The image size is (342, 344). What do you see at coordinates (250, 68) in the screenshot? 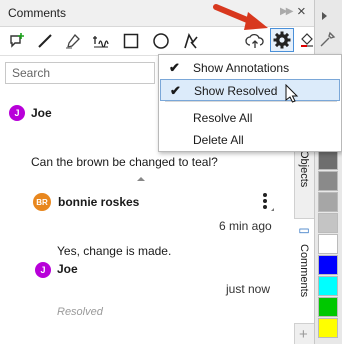
I see `menu-item-show-annotations: ✔ Show Annotations` at bounding box center [250, 68].